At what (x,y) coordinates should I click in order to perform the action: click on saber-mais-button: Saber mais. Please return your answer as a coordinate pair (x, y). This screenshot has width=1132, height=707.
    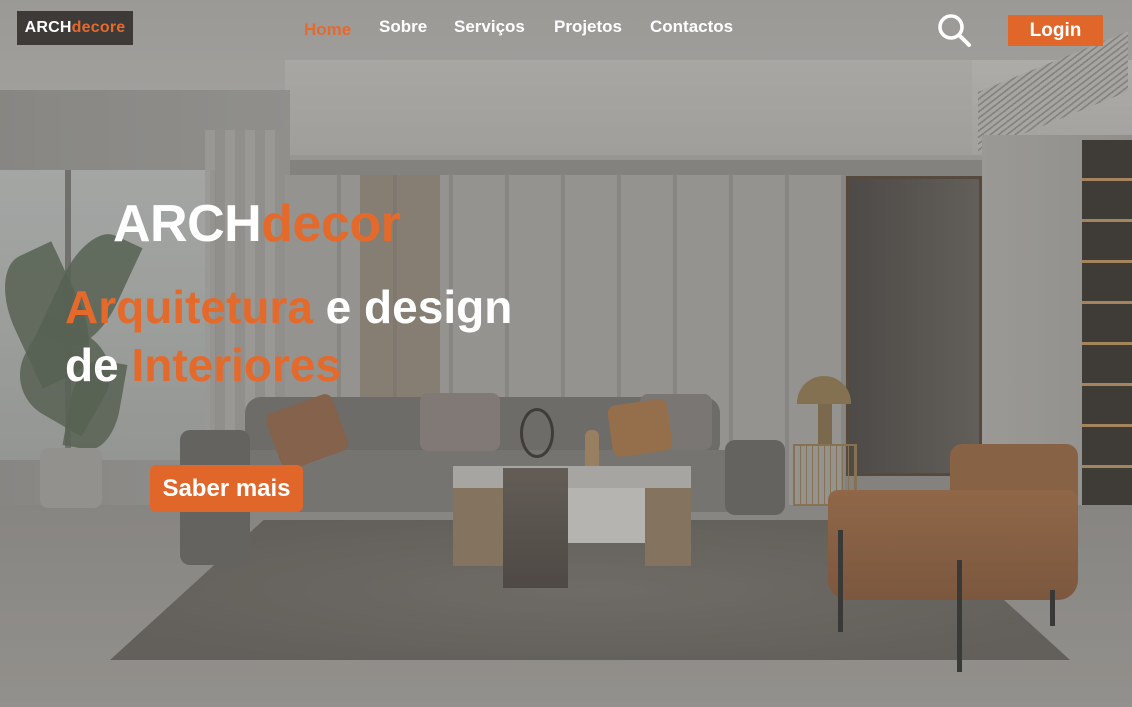
    Looking at the image, I should click on (226, 488).